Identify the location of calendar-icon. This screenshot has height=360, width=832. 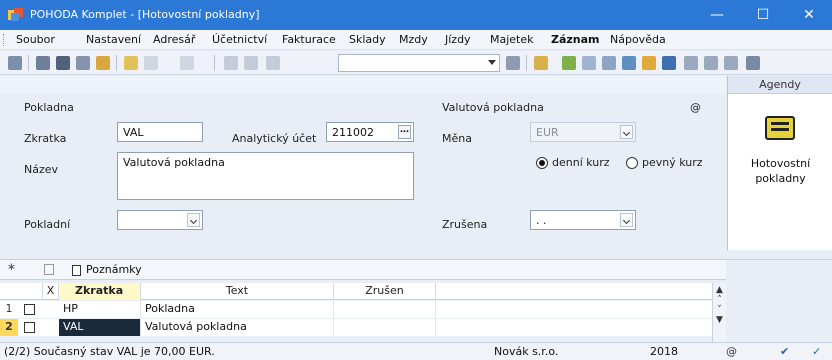
(629, 63).